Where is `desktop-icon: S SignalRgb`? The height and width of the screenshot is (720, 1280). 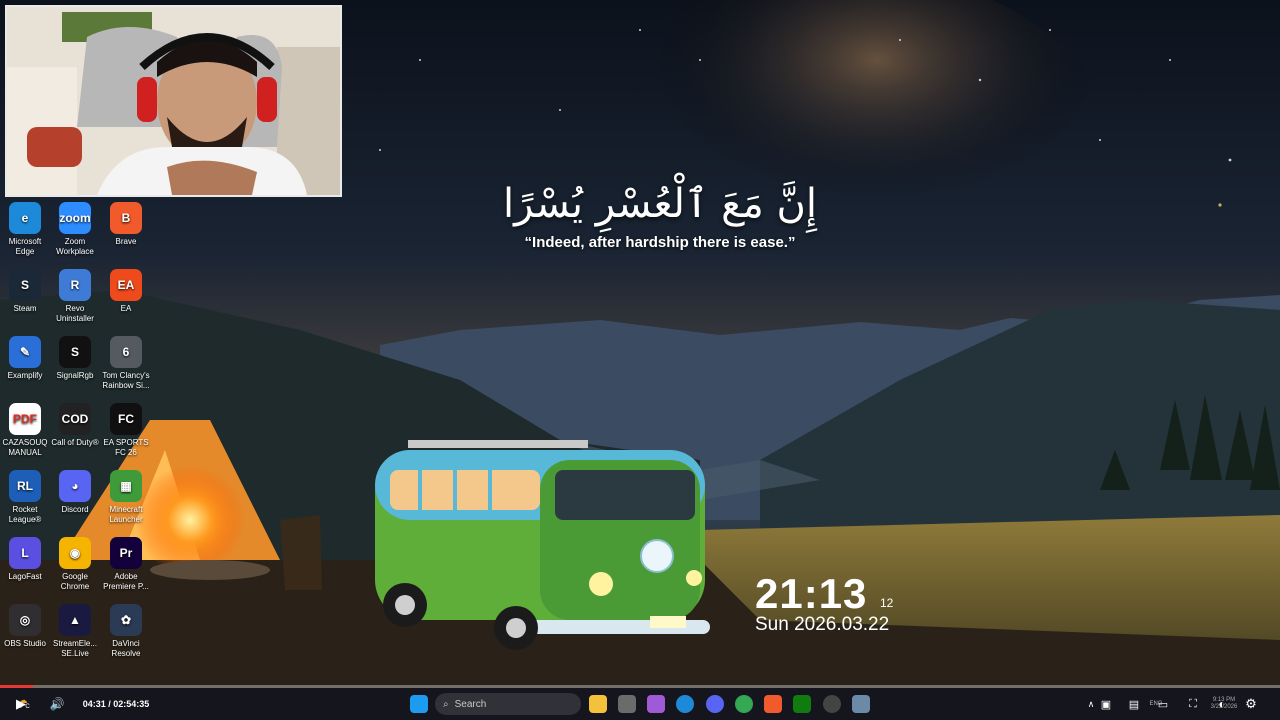 desktop-icon: S SignalRgb is located at coordinates (75, 358).